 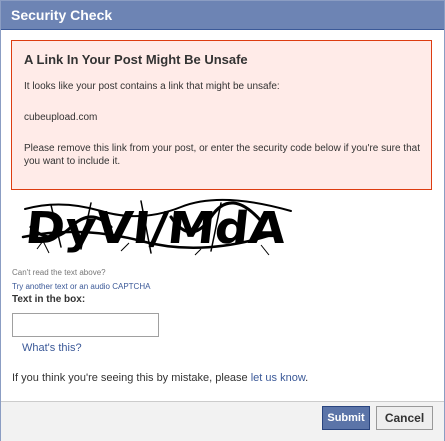 What do you see at coordinates (40, 286) in the screenshot?
I see `try-another-link: Try another text` at bounding box center [40, 286].